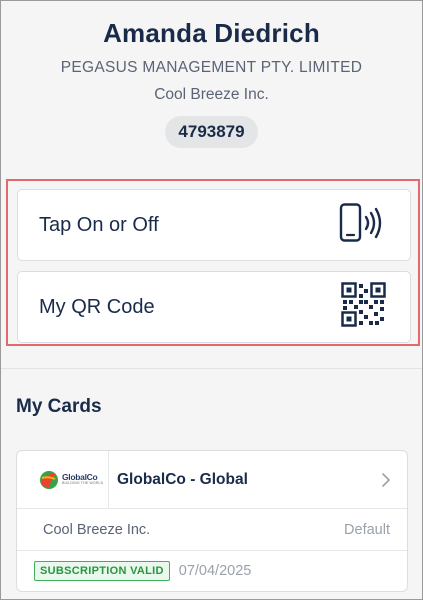 The width and height of the screenshot is (423, 600). I want to click on logo-brand-text: GlobalCo, so click(80, 476).